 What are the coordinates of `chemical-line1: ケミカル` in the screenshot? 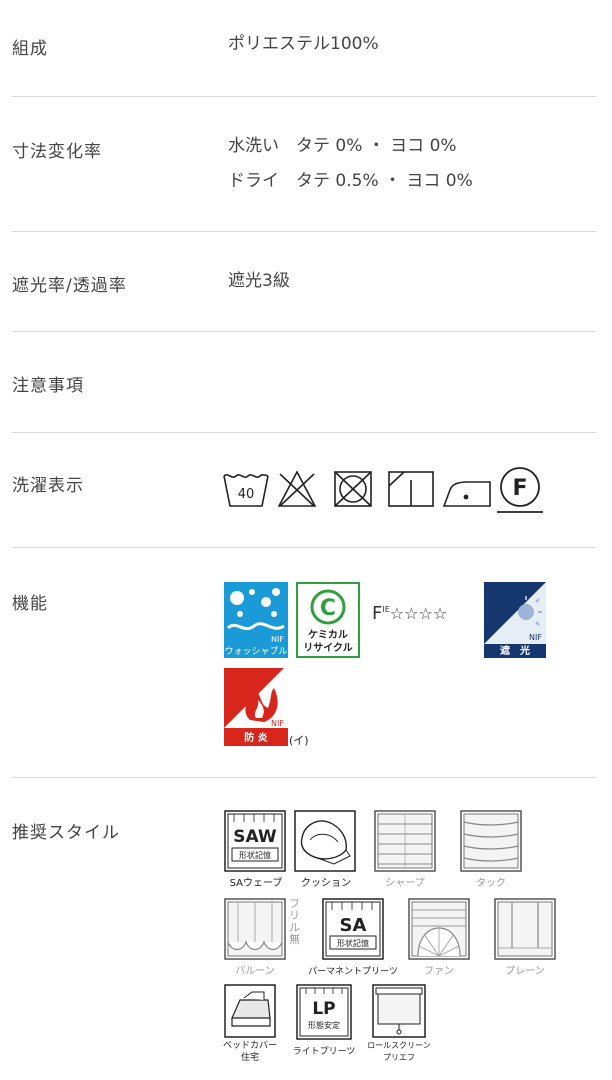 It's located at (328, 635).